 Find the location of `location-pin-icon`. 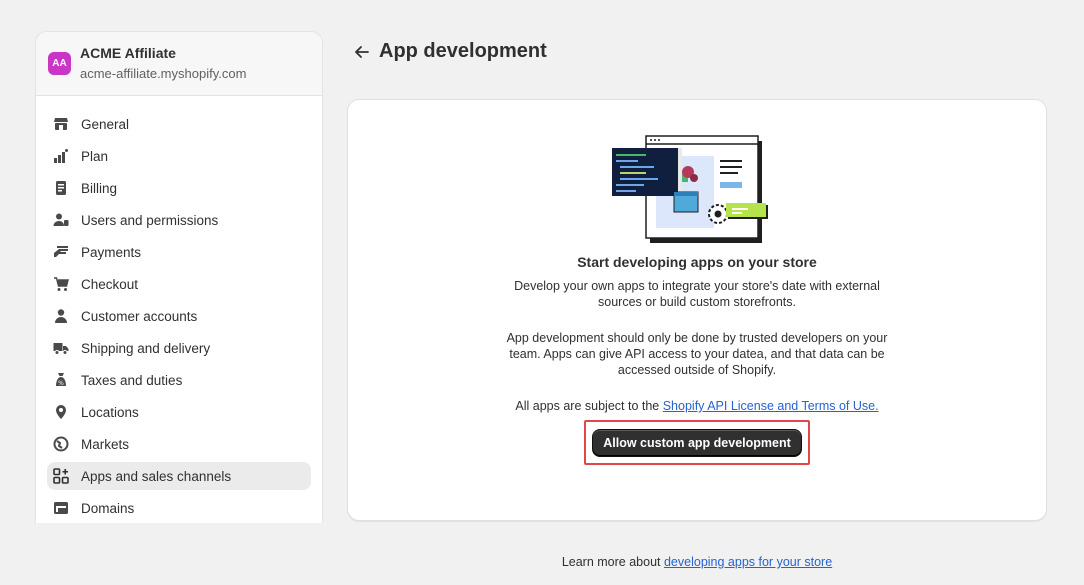

location-pin-icon is located at coordinates (61, 412).